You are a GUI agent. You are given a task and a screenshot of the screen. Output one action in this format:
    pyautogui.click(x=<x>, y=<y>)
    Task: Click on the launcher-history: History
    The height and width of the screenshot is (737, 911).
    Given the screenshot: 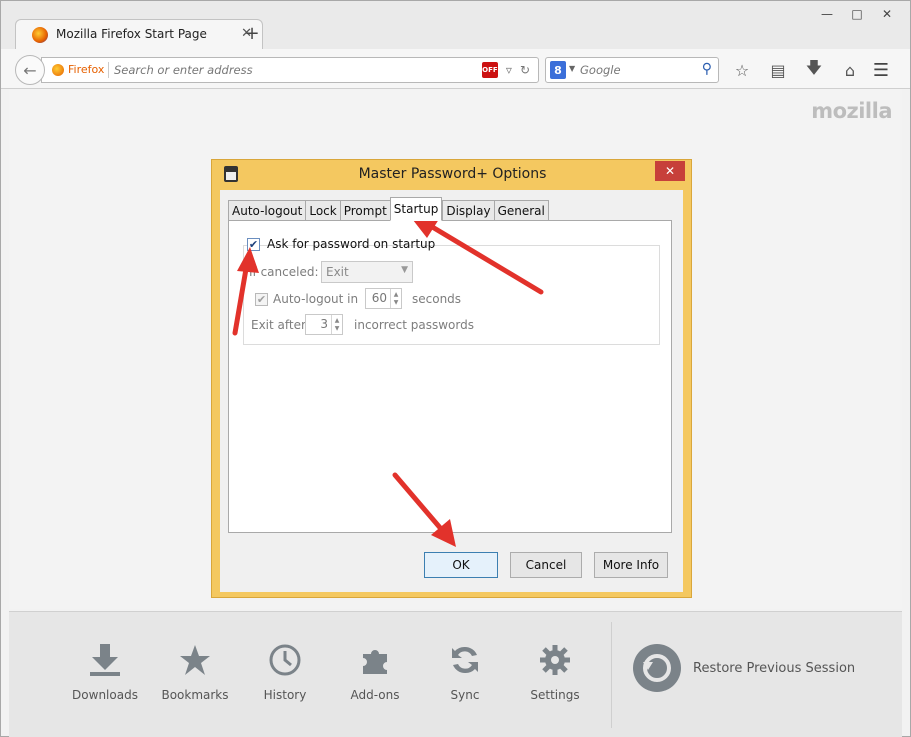 What is the action you would take?
    pyautogui.click(x=285, y=672)
    